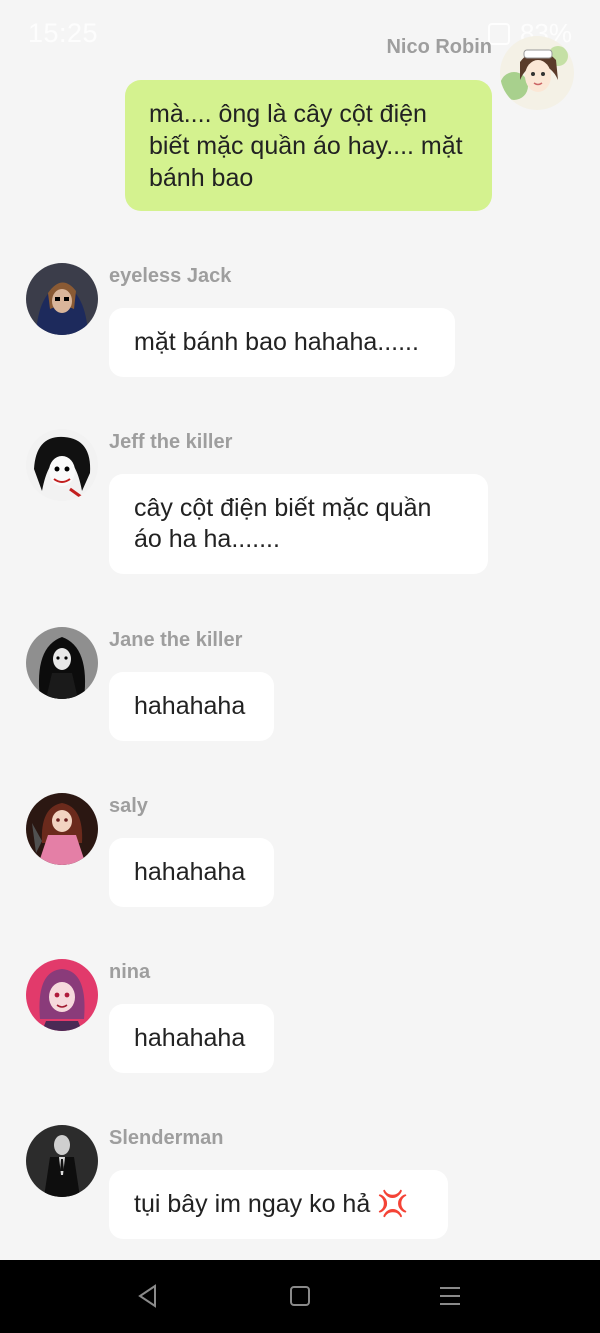 The image size is (600, 1333). I want to click on hooded-figure-avatar, so click(62, 299).